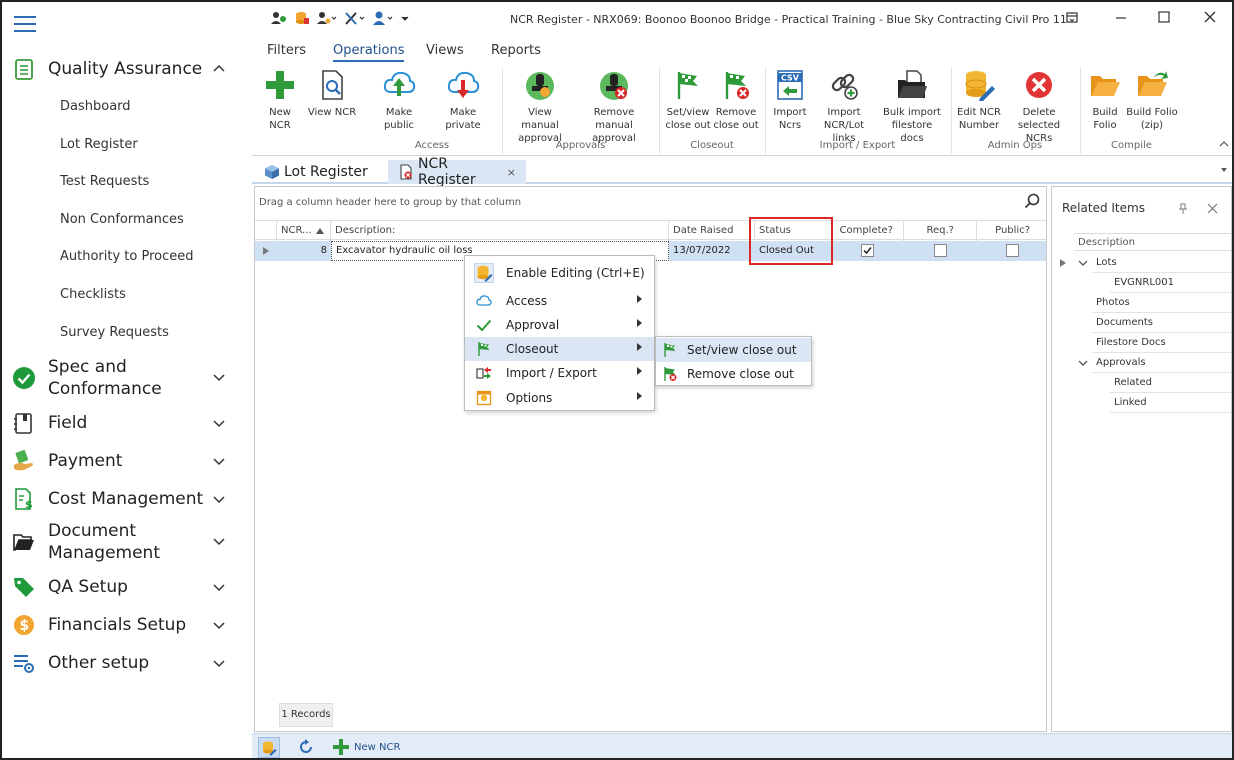 The image size is (1234, 760). Describe the element at coordinates (614, 106) in the screenshot. I see `remove-manual-approval-button: Remove manual approval` at that location.